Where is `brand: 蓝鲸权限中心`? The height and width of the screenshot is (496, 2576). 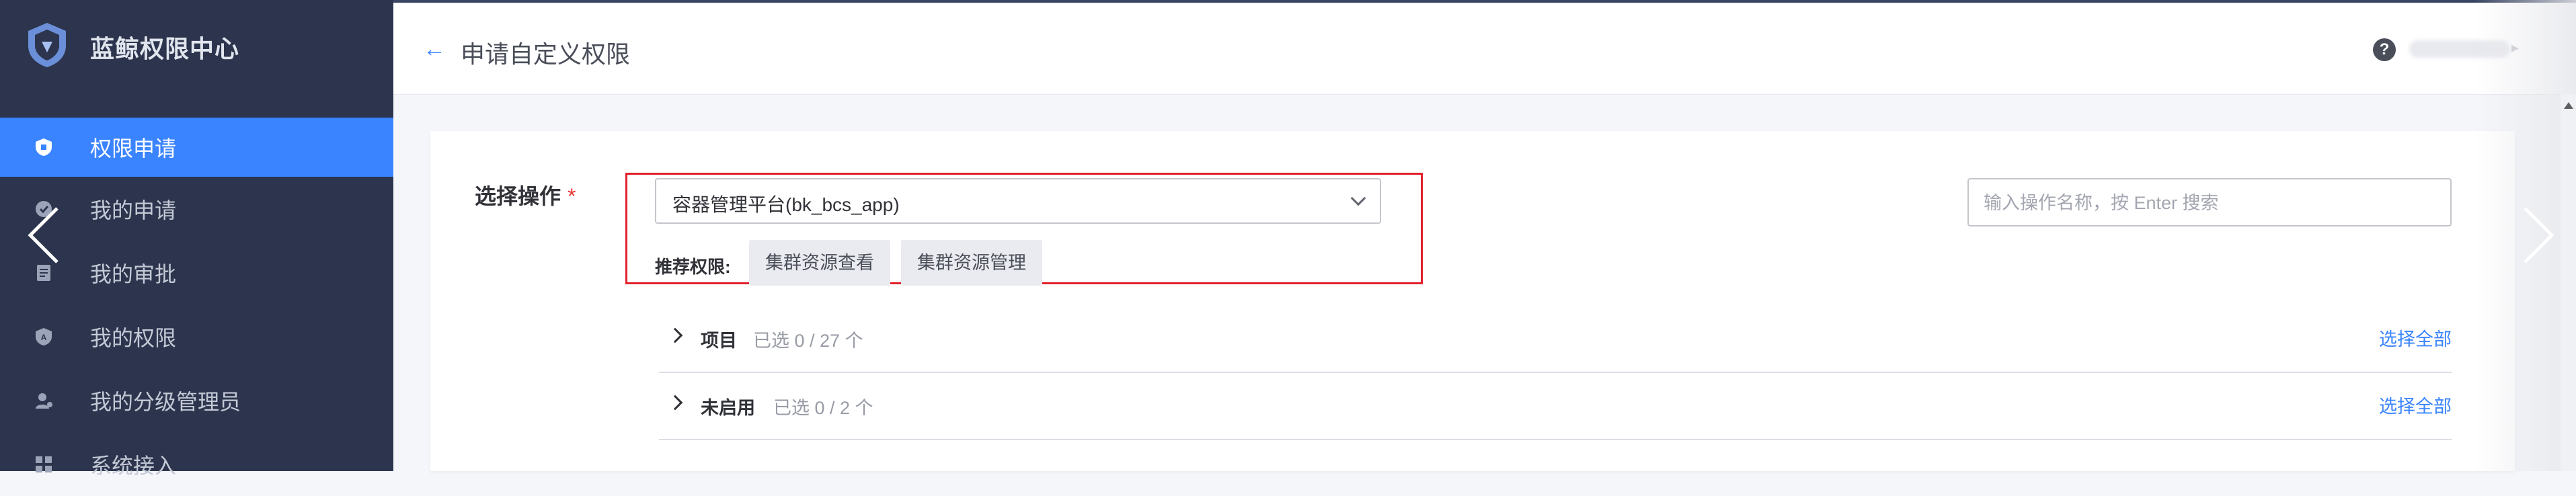 brand: 蓝鲸权限中心 is located at coordinates (197, 47).